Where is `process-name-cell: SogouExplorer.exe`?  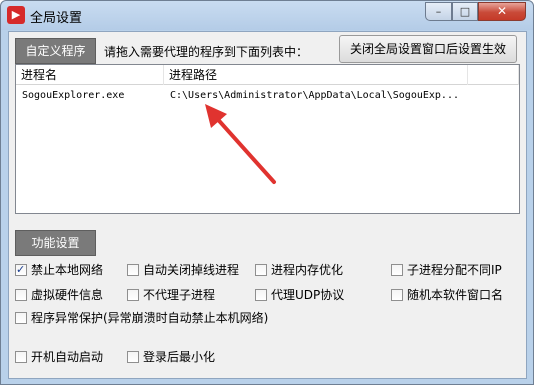
process-name-cell: SogouExplorer.exe is located at coordinates (73, 95).